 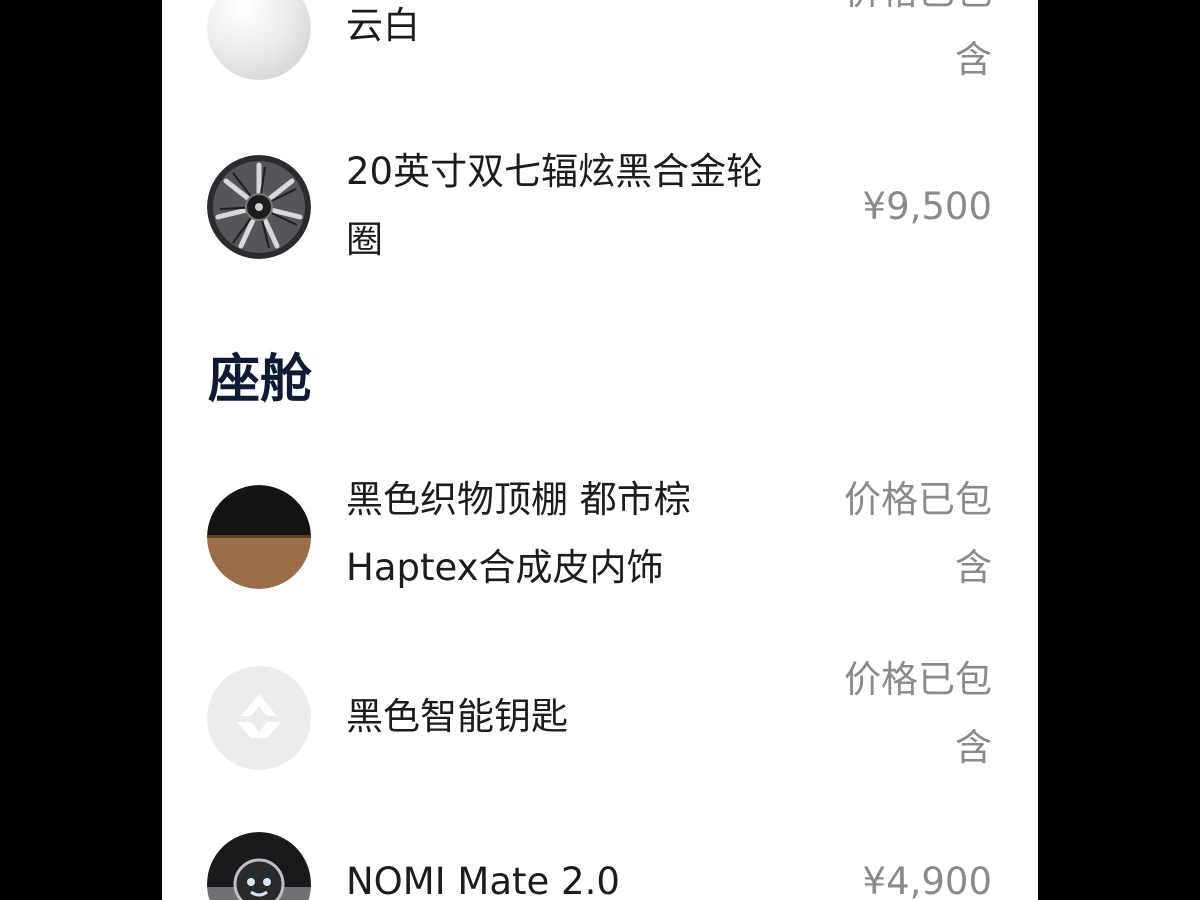 I want to click on nio-logo-key-icon, so click(x=259, y=718).